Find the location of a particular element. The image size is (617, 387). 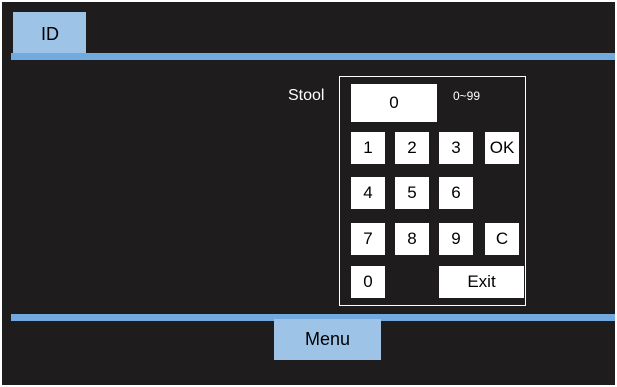

exit-button: Exit is located at coordinates (481, 282).